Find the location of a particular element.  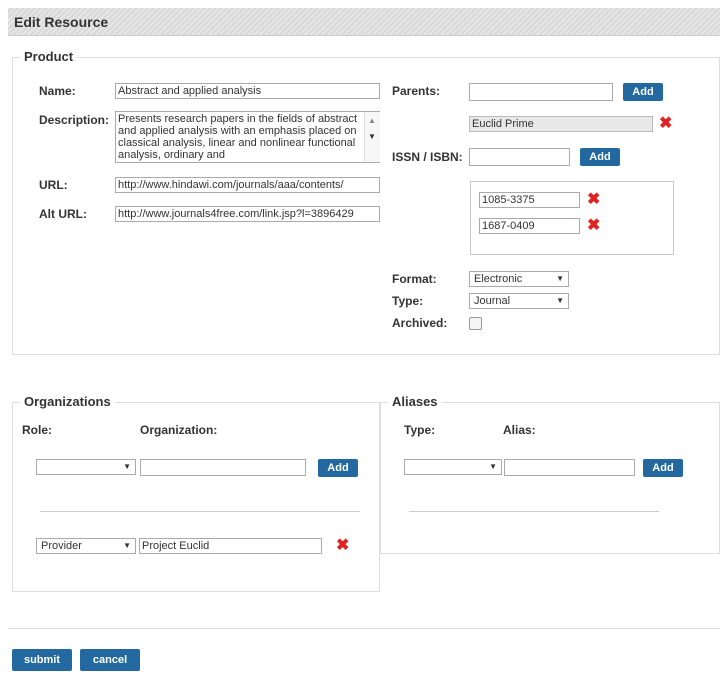

alias-type-label: Type: is located at coordinates (420, 430).